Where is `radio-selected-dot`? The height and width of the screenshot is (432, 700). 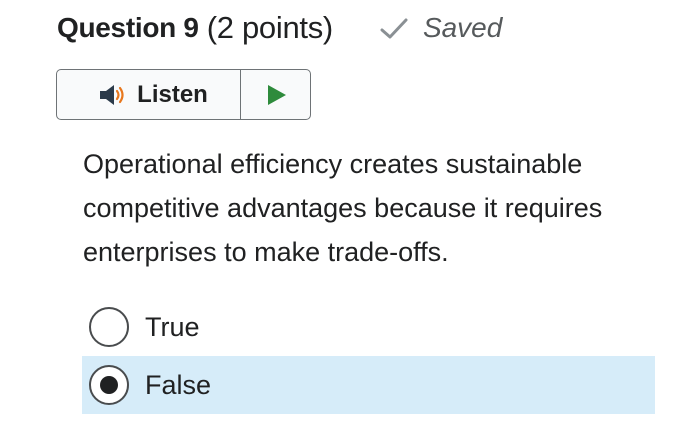 radio-selected-dot is located at coordinates (109, 385).